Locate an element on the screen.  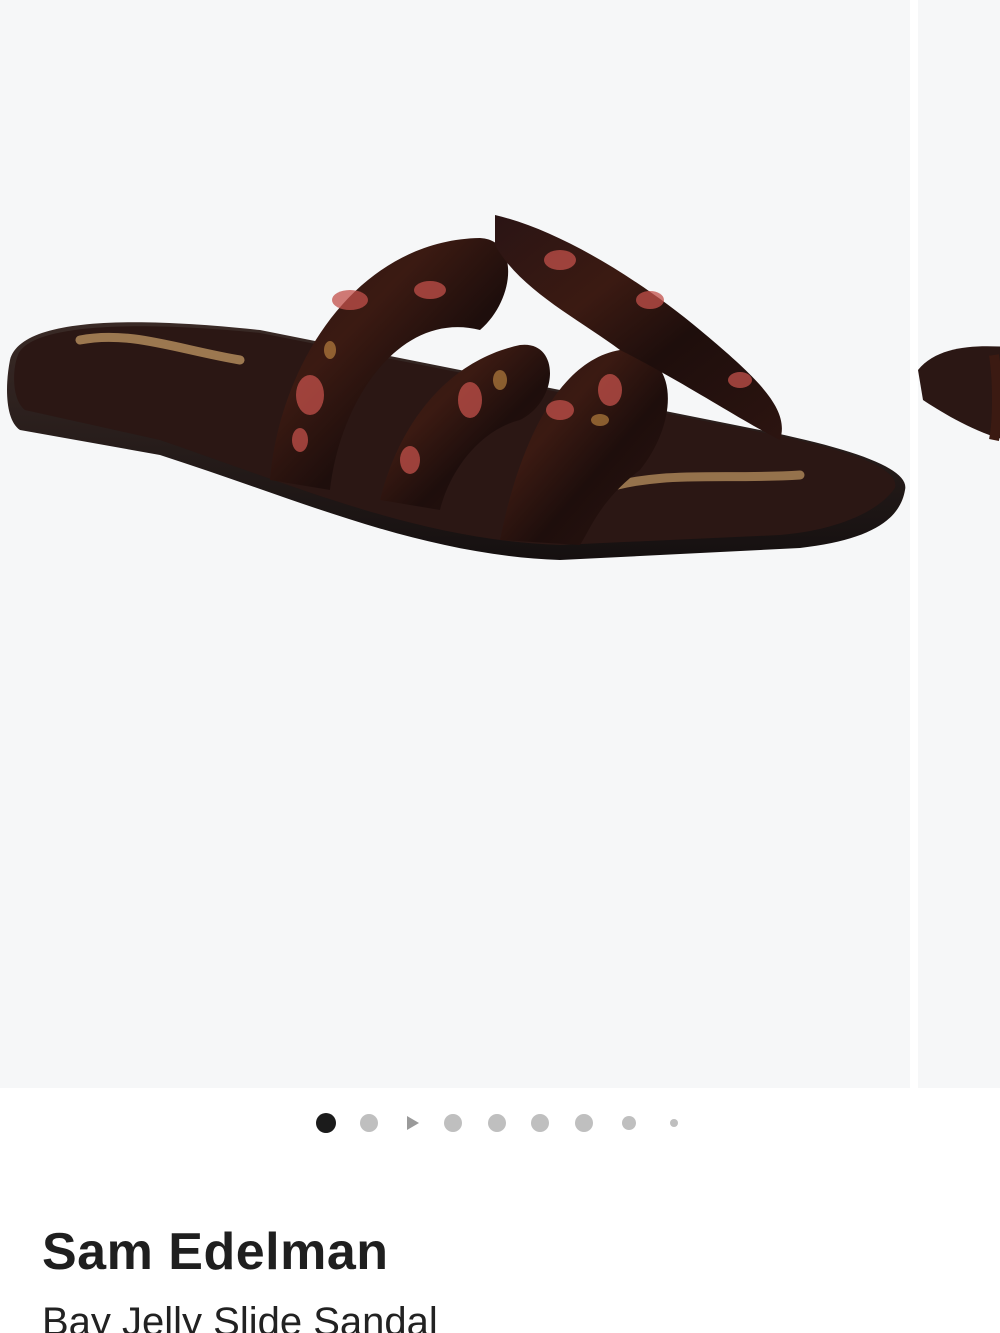
carousel-indicators is located at coordinates (500, 1123).